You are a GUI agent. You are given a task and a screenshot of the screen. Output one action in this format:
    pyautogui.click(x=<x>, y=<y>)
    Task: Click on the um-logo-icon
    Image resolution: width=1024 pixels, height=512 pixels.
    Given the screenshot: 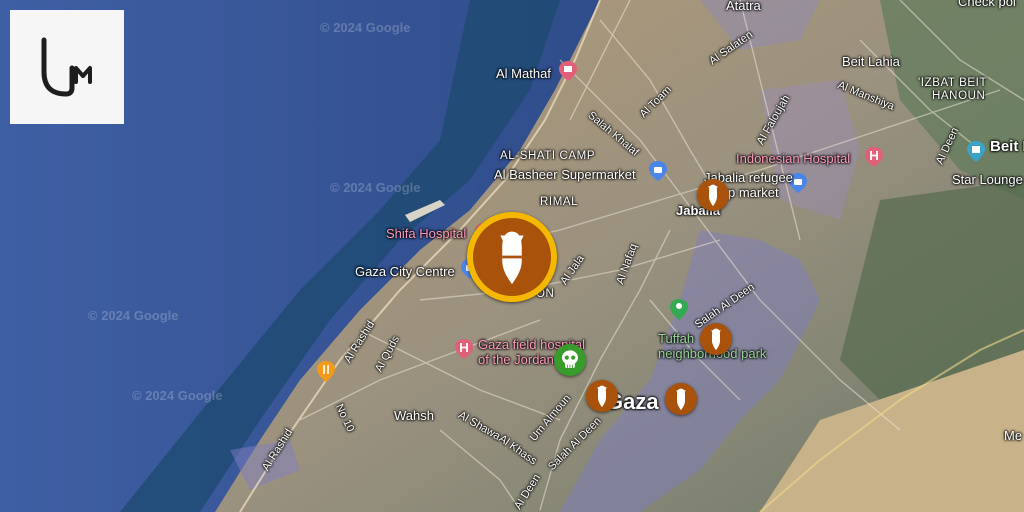 What is the action you would take?
    pyautogui.click(x=66, y=67)
    